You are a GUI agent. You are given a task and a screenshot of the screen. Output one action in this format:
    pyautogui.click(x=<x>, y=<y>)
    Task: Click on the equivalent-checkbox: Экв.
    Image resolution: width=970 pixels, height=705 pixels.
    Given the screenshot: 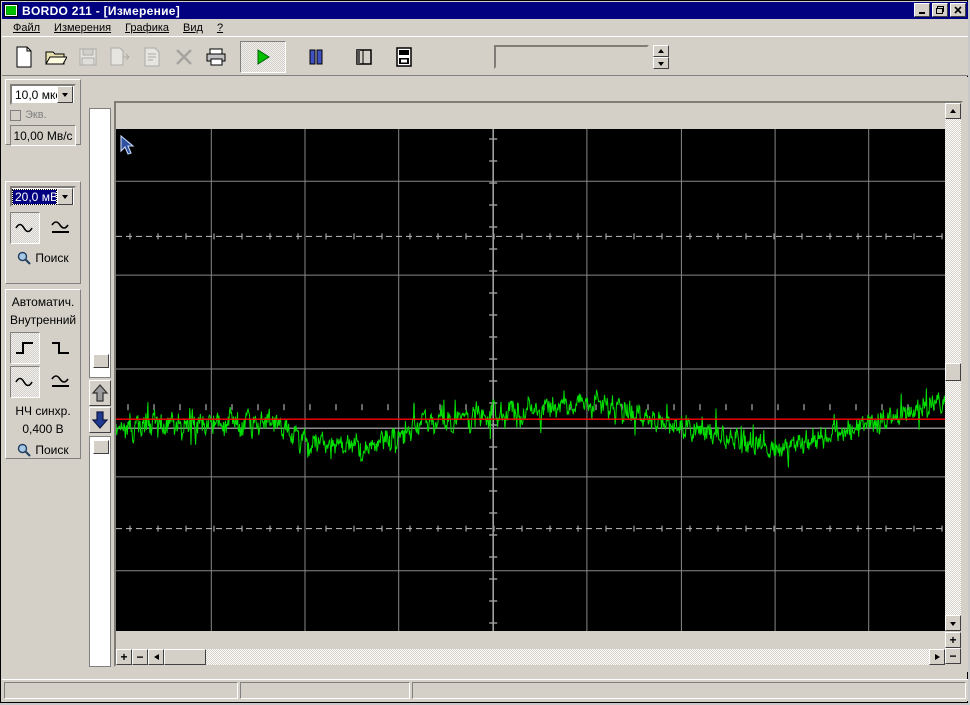 What is the action you would take?
    pyautogui.click(x=43, y=115)
    